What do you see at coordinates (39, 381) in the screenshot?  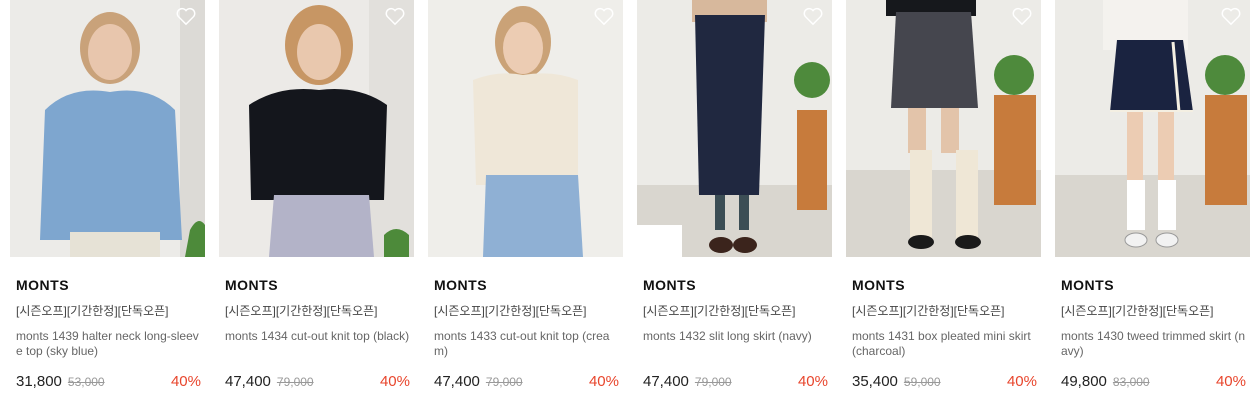 I see `sale-price: 31,800` at bounding box center [39, 381].